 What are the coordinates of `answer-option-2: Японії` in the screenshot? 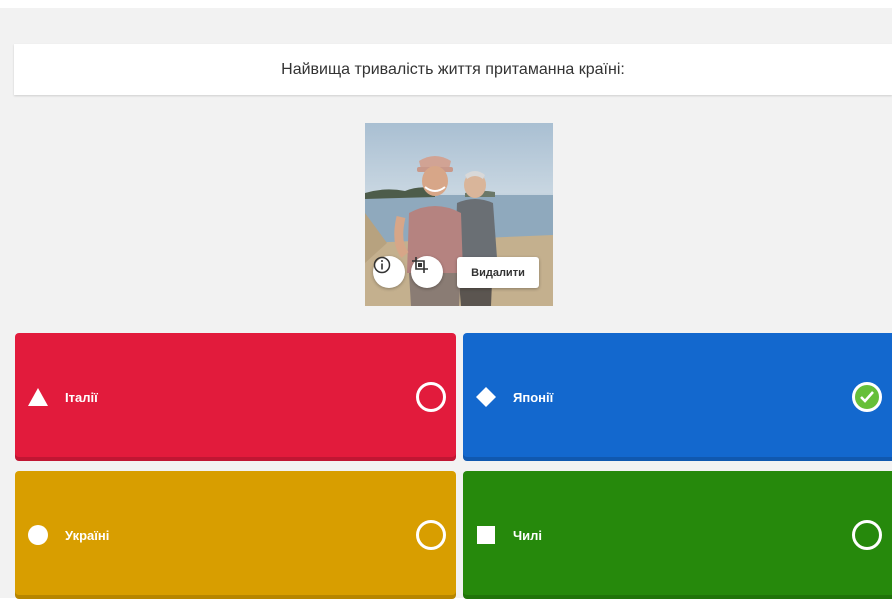 It's located at (677, 397).